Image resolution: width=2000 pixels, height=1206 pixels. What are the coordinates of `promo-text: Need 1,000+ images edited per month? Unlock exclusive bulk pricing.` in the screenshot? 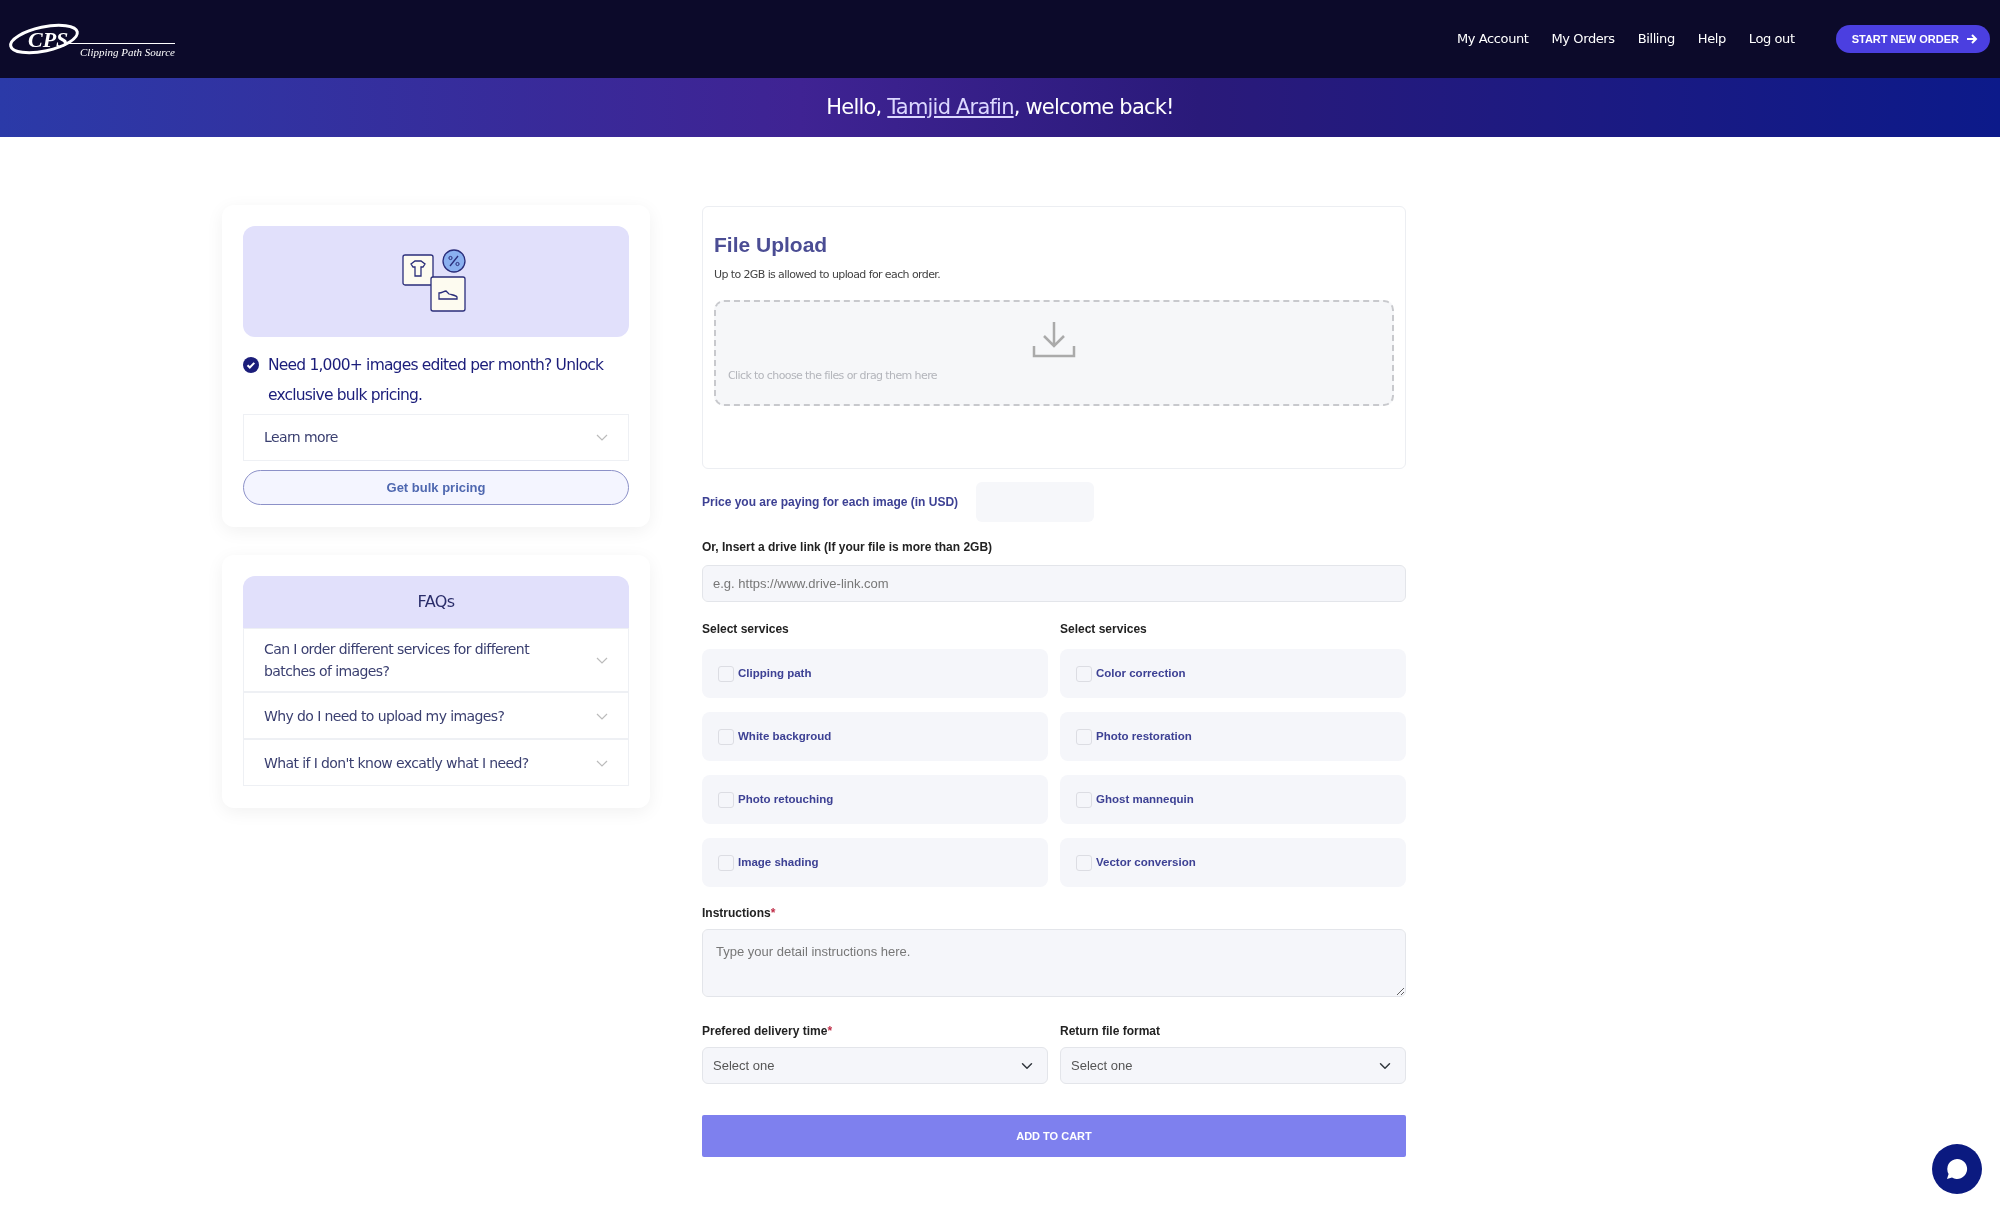 It's located at (436, 380).